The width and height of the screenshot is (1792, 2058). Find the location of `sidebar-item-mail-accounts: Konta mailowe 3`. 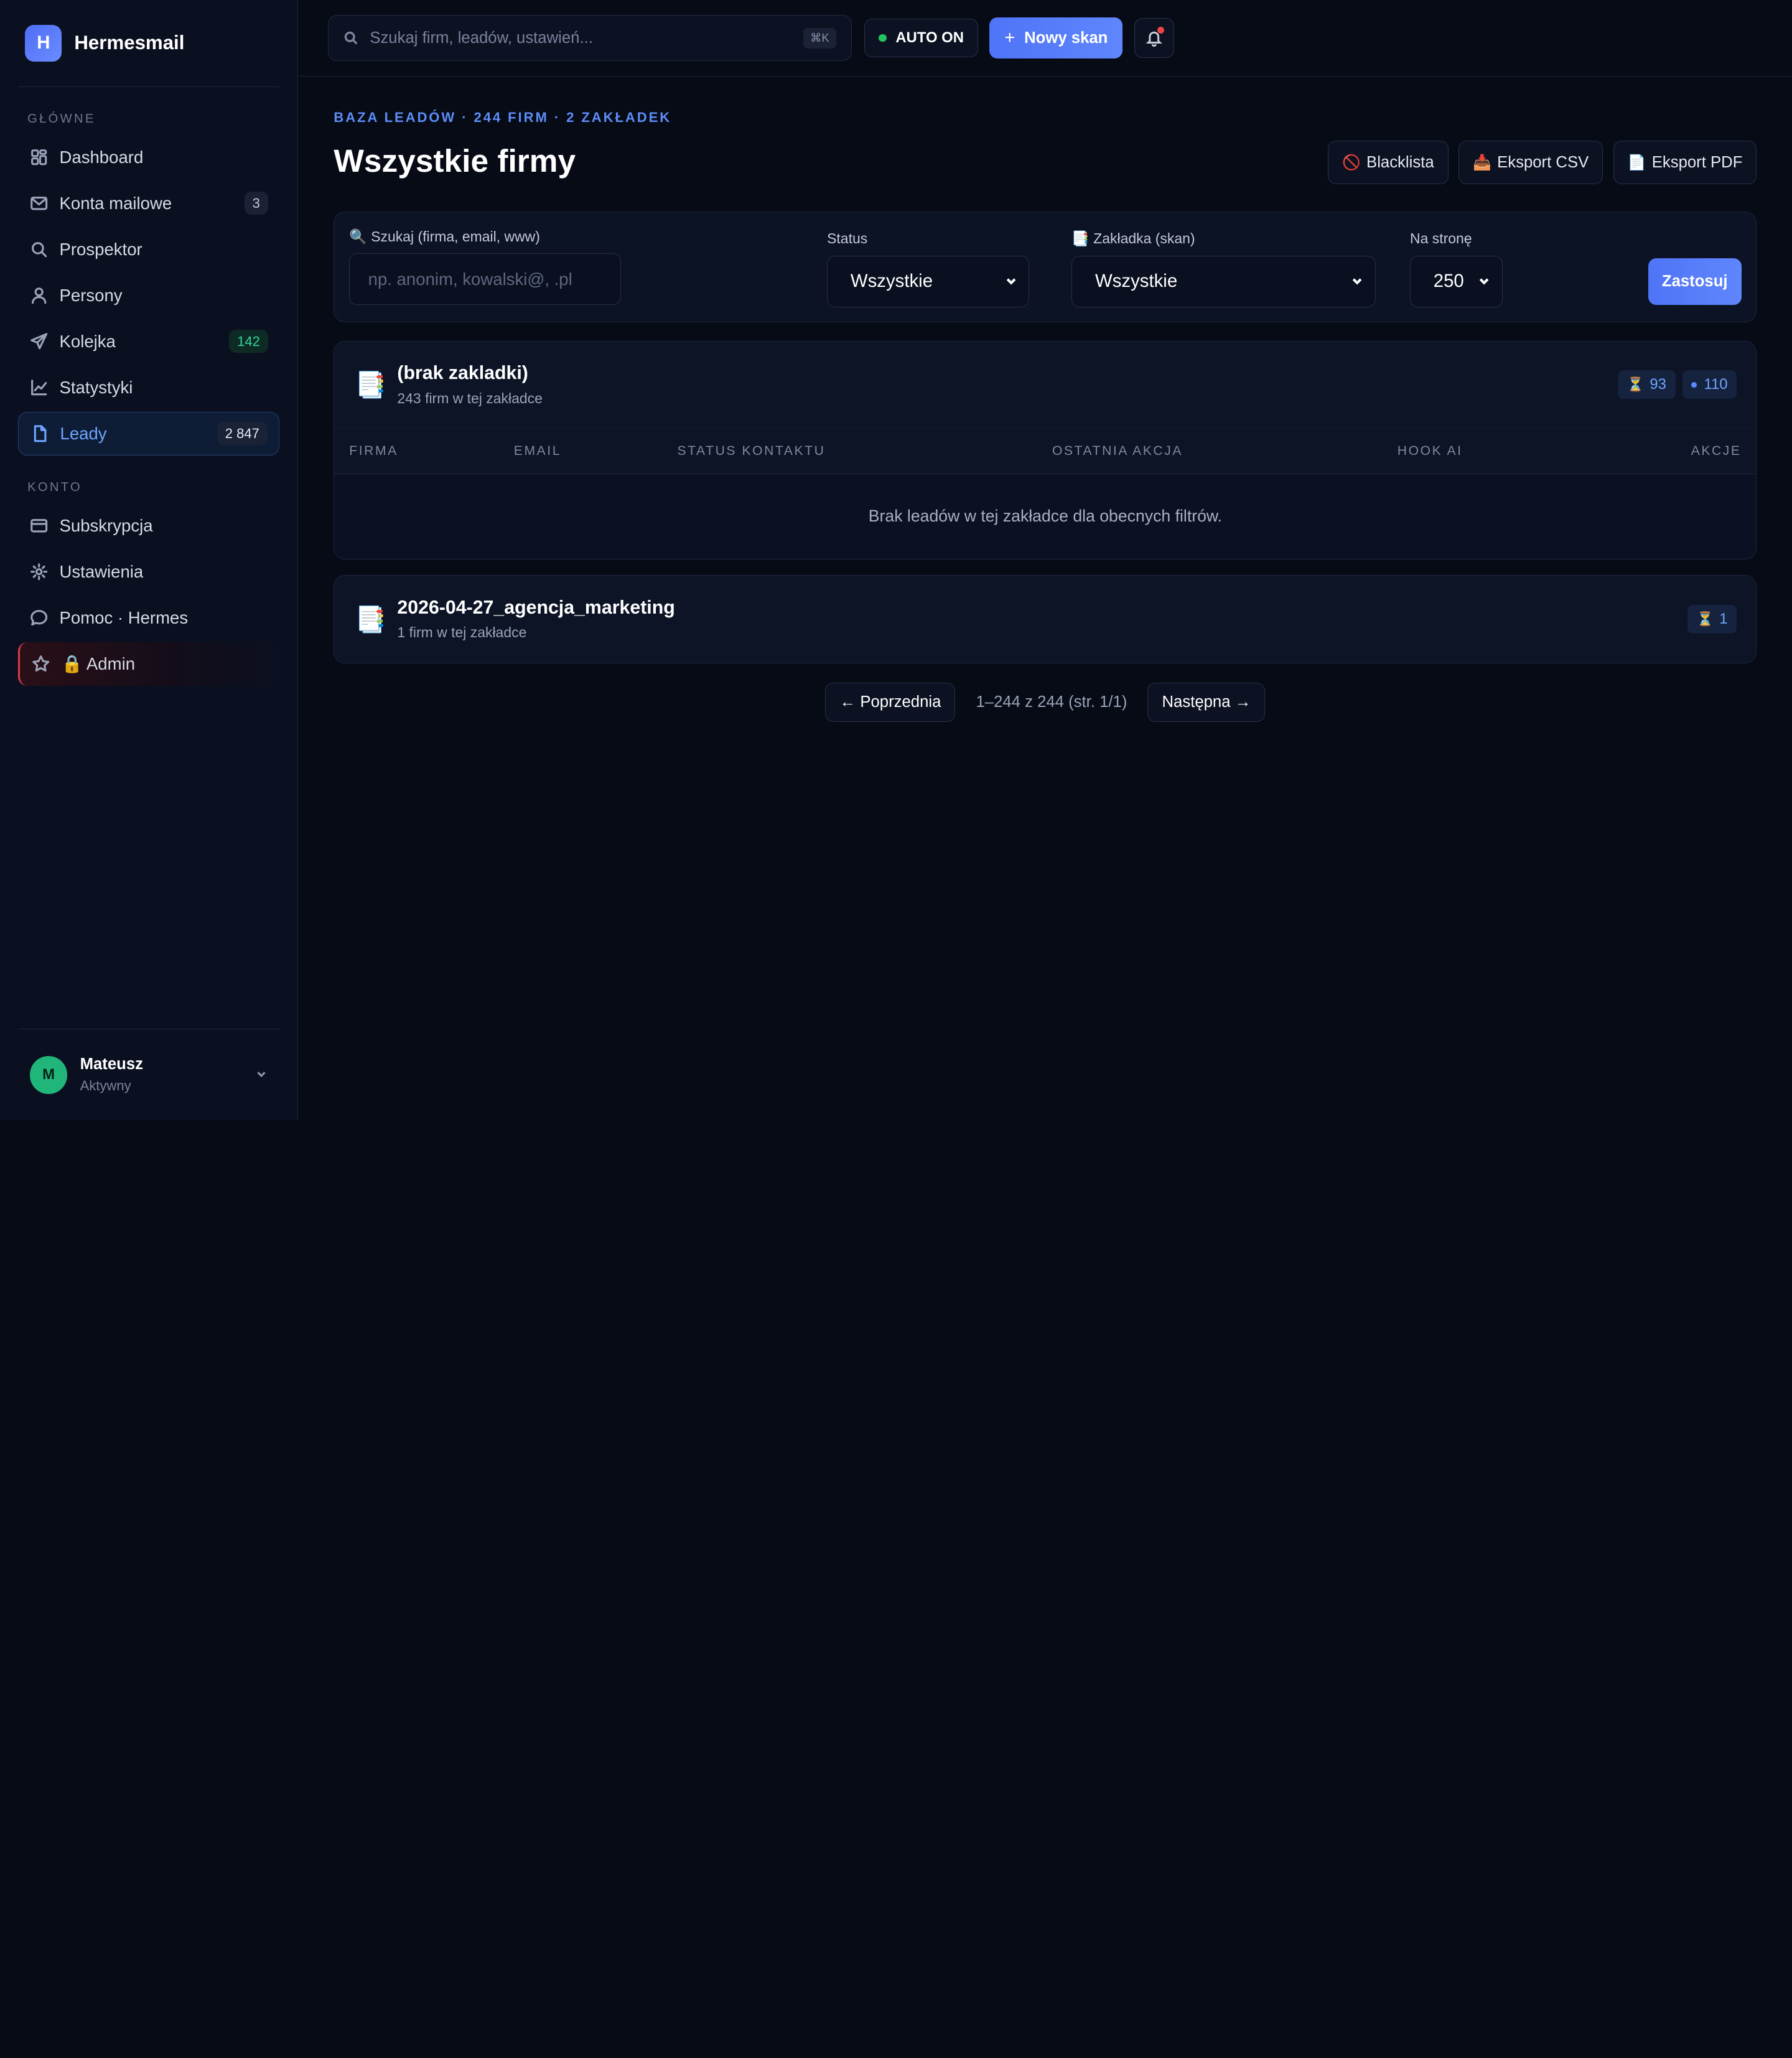

sidebar-item-mail-accounts: Konta mailowe 3 is located at coordinates (149, 204).